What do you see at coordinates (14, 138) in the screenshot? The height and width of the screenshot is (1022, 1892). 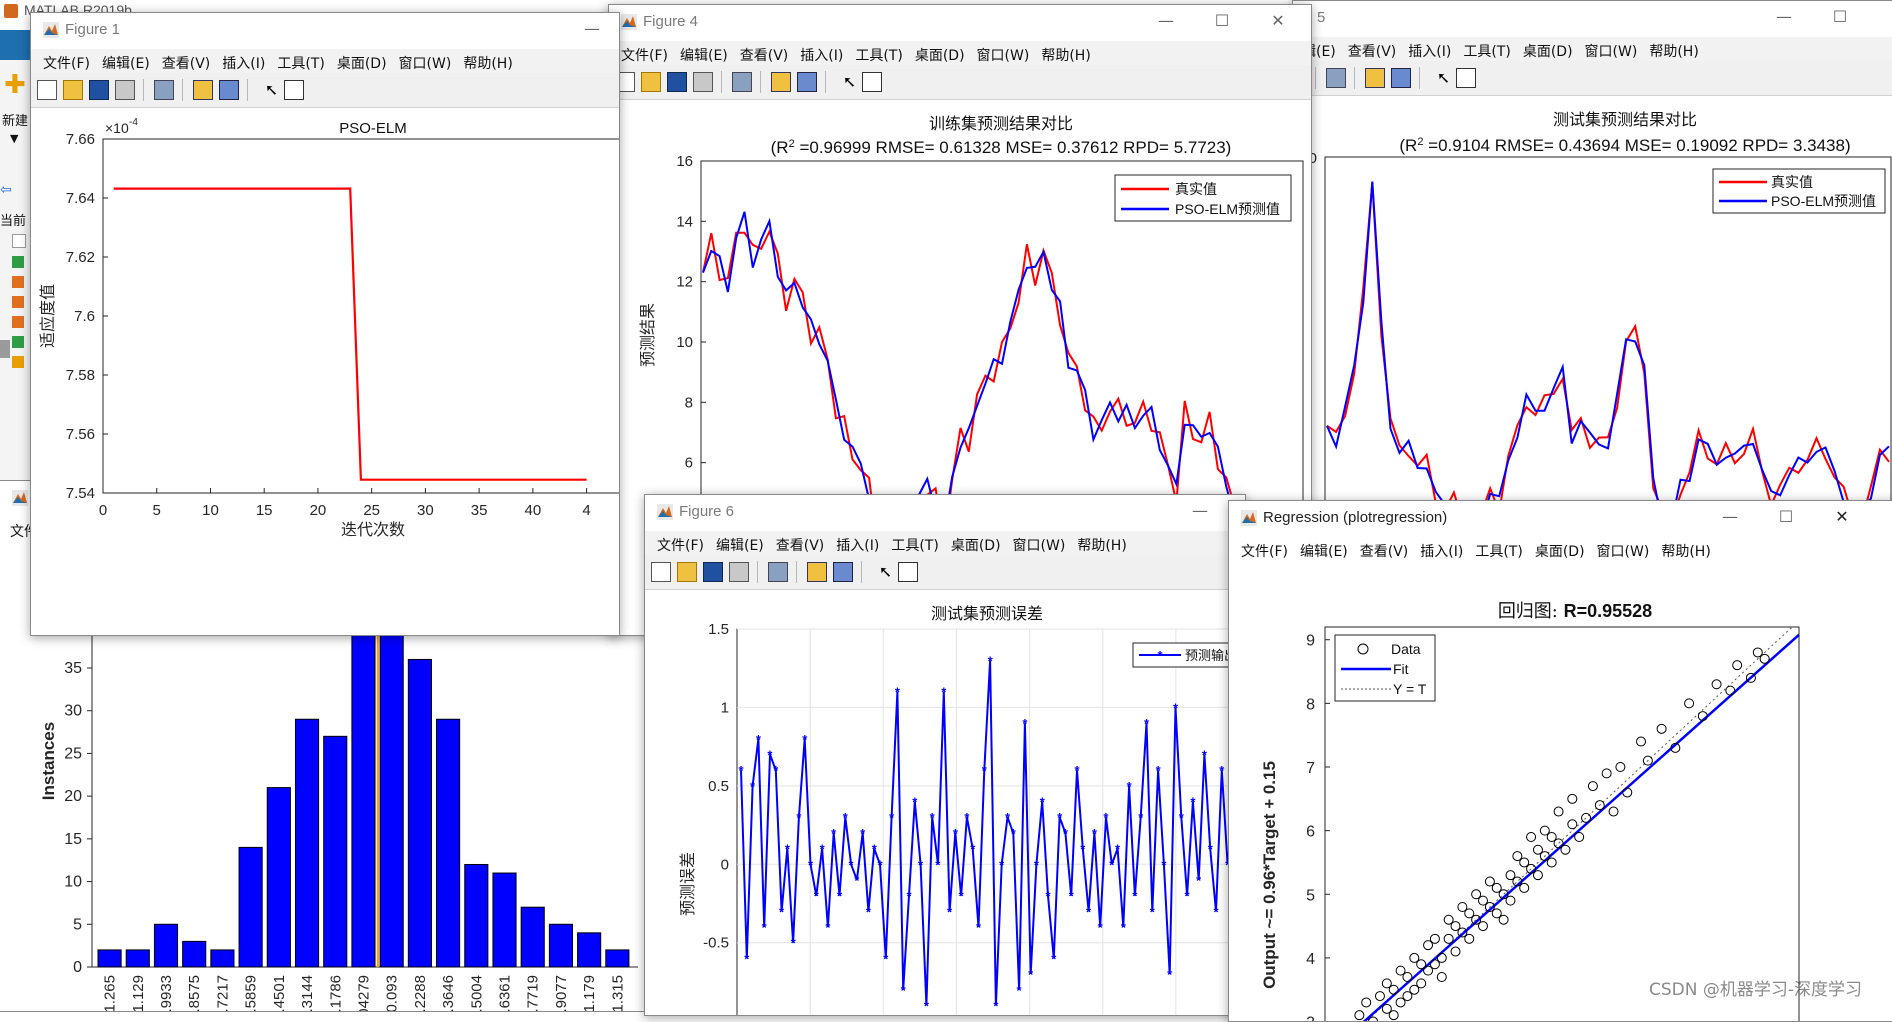 I see `dropdown-arrow-icon: ▼` at bounding box center [14, 138].